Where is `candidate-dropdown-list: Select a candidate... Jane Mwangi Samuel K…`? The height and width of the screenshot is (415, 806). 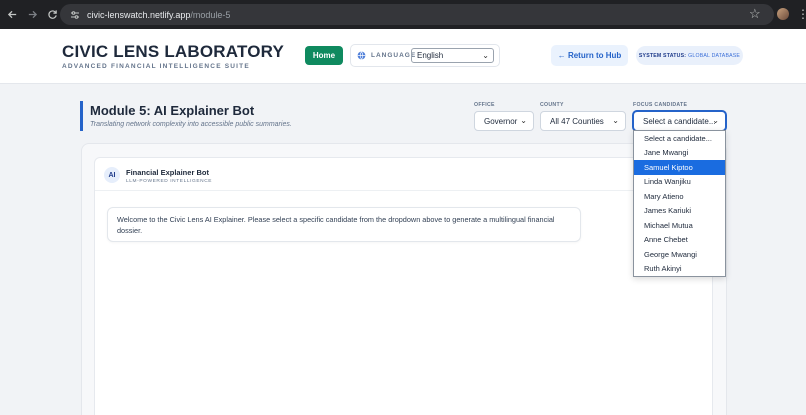
candidate-dropdown-list: Select a candidate... Jane Mwangi Samuel K… is located at coordinates (679, 203).